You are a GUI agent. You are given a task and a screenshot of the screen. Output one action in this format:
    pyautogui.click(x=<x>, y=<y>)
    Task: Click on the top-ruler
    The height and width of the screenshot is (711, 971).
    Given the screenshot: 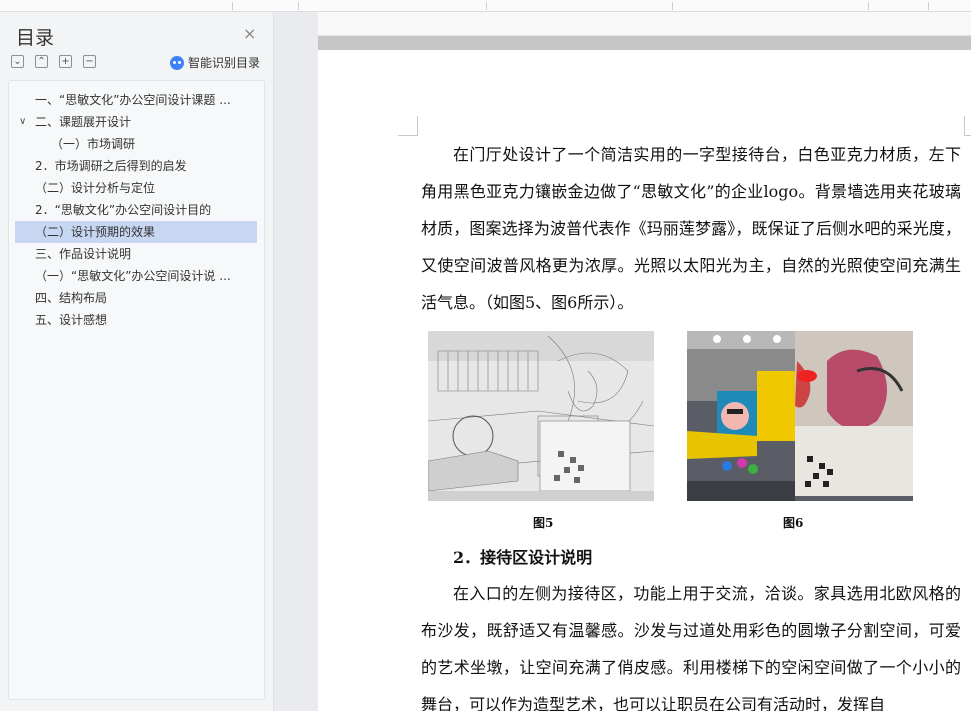 What is the action you would take?
    pyautogui.click(x=485, y=6)
    